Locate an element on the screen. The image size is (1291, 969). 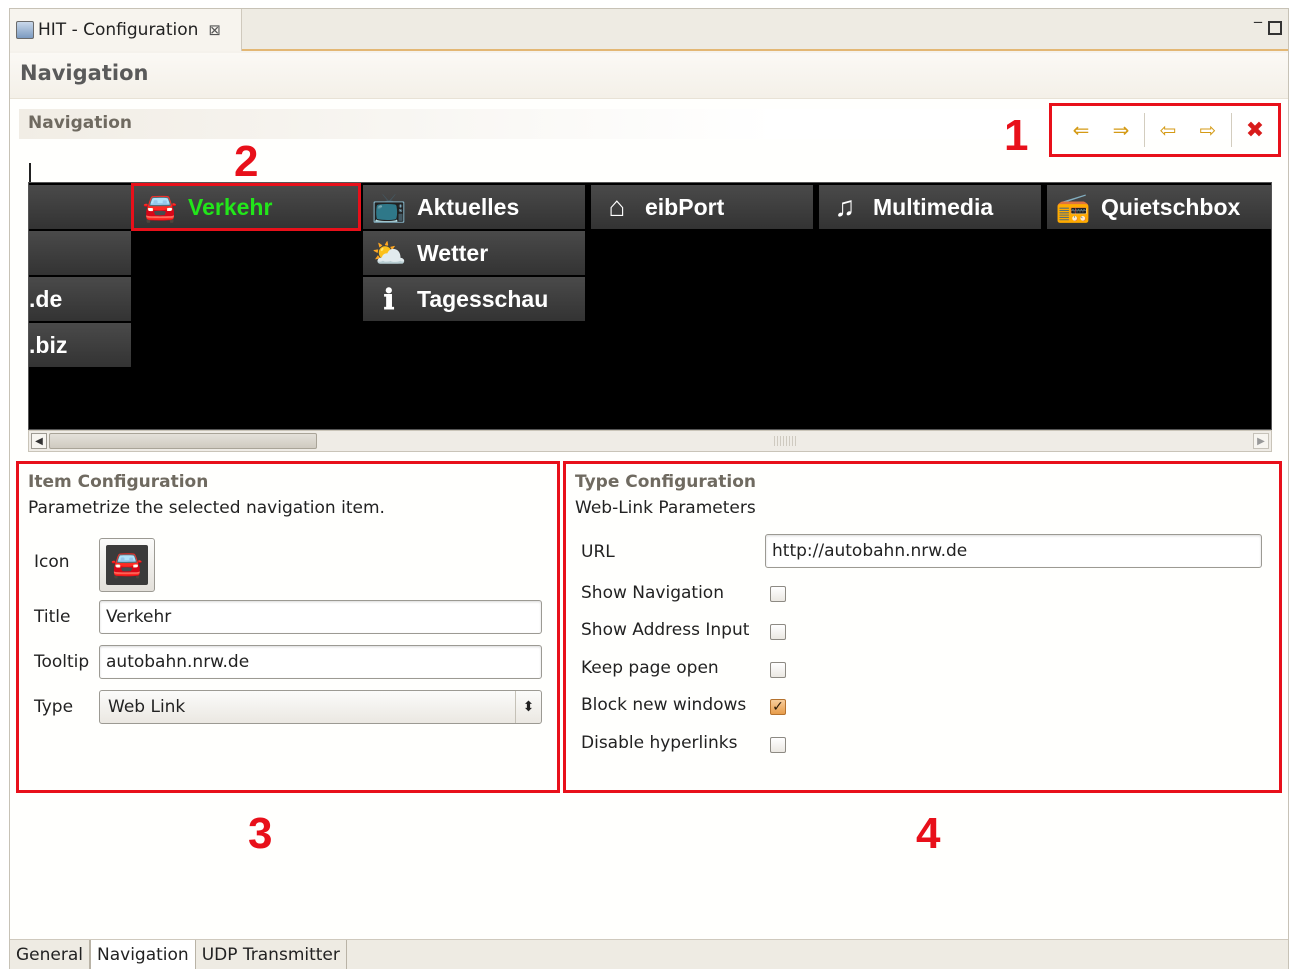
nav-item-aktuelles: 📺 Aktuelles is located at coordinates (474, 207).